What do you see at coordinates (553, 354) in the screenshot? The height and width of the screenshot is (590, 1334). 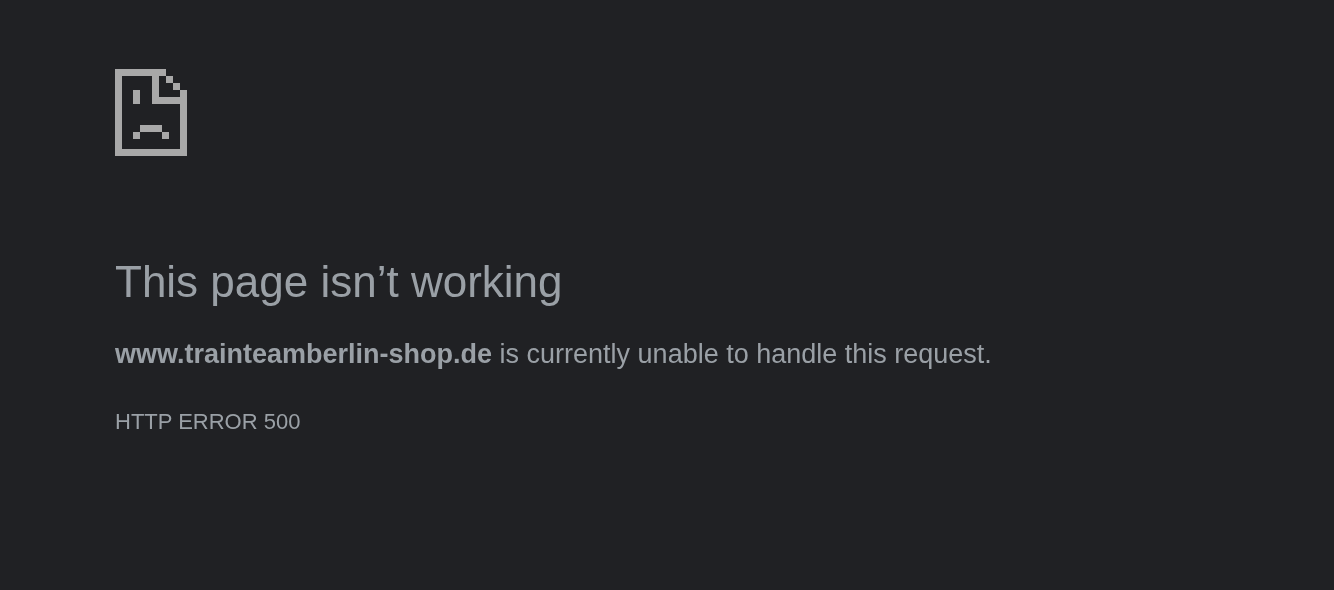 I see `error-message: www.trainteamberlin-shop.de is currently unable to handle this request.` at bounding box center [553, 354].